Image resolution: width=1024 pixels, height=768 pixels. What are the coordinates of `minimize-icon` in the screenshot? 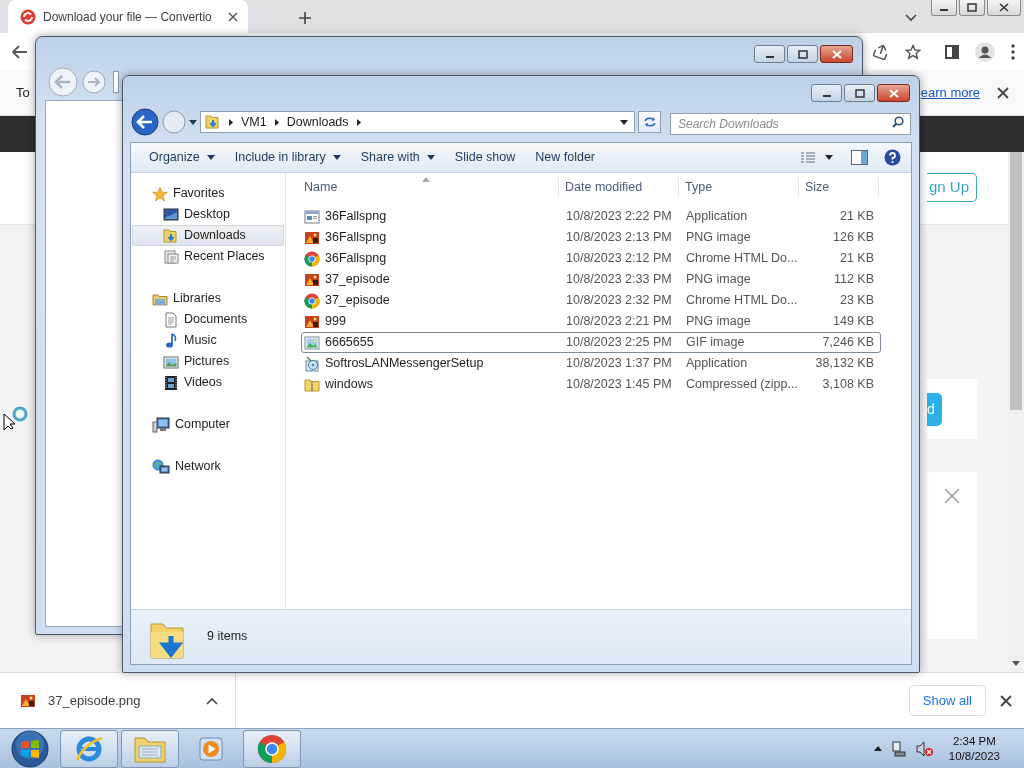 It's located at (944, 10).